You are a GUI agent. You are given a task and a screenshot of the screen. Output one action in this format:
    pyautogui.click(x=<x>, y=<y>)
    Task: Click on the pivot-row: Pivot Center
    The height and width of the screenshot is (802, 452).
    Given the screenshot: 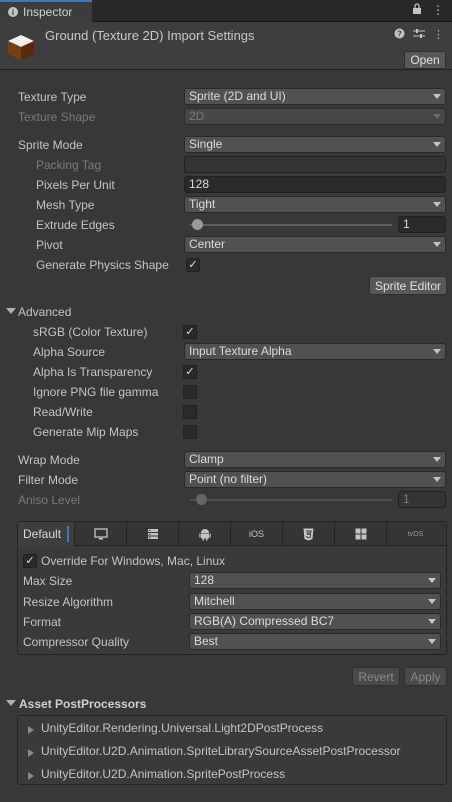 What is the action you would take?
    pyautogui.click(x=226, y=245)
    